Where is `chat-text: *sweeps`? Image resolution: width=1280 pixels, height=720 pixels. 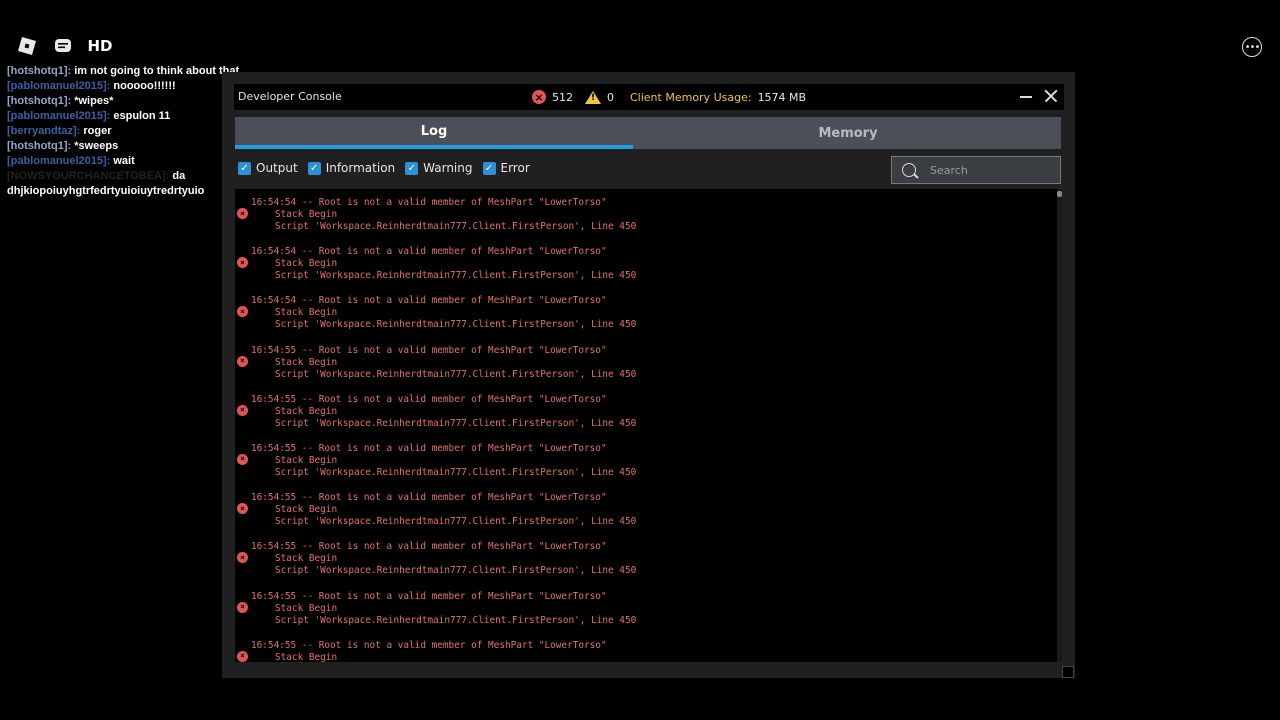 chat-text: *sweeps is located at coordinates (96, 146).